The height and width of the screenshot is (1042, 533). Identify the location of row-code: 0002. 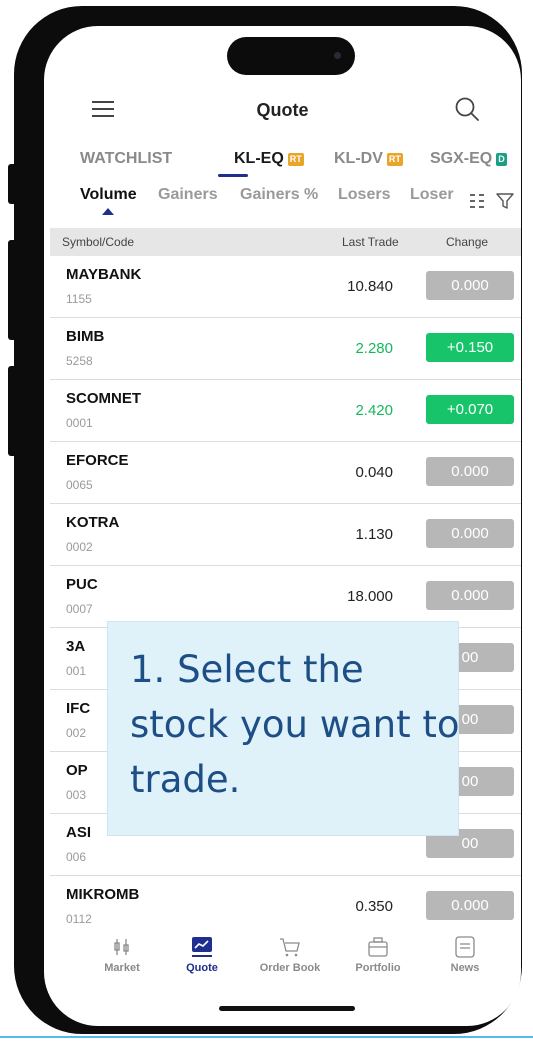
(79, 547).